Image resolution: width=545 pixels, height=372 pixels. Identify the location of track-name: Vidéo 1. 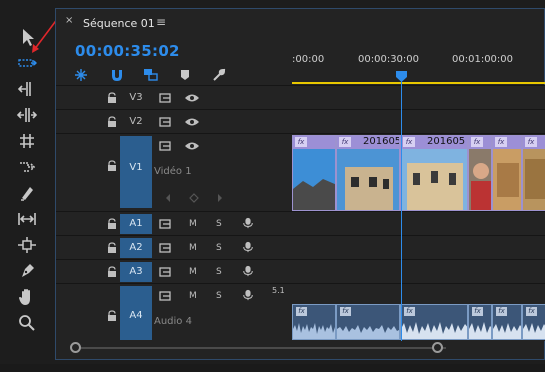
(173, 171).